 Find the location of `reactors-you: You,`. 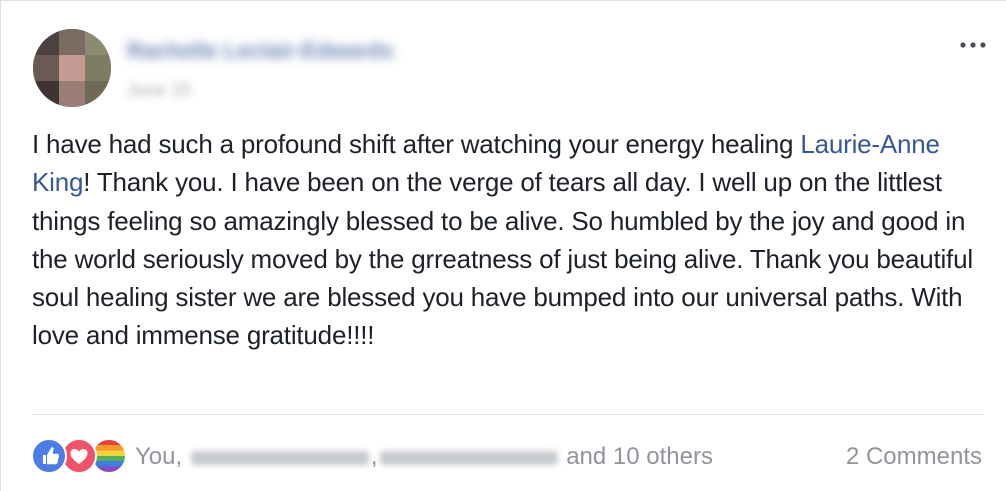

reactors-you: You, is located at coordinates (159, 456).